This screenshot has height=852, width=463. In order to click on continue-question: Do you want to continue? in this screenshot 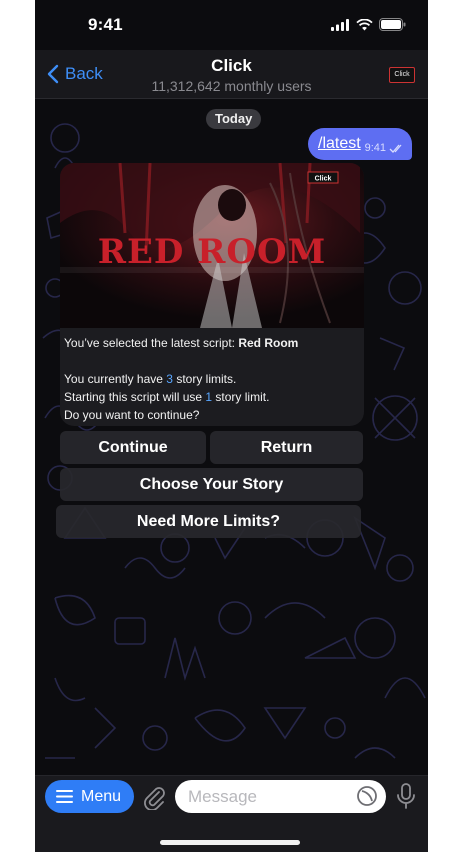, I will do `click(132, 415)`.